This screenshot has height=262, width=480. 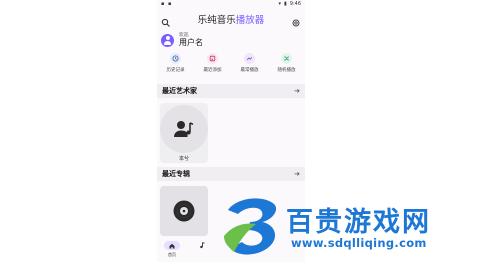 I want to click on artist-image, so click(x=184, y=129).